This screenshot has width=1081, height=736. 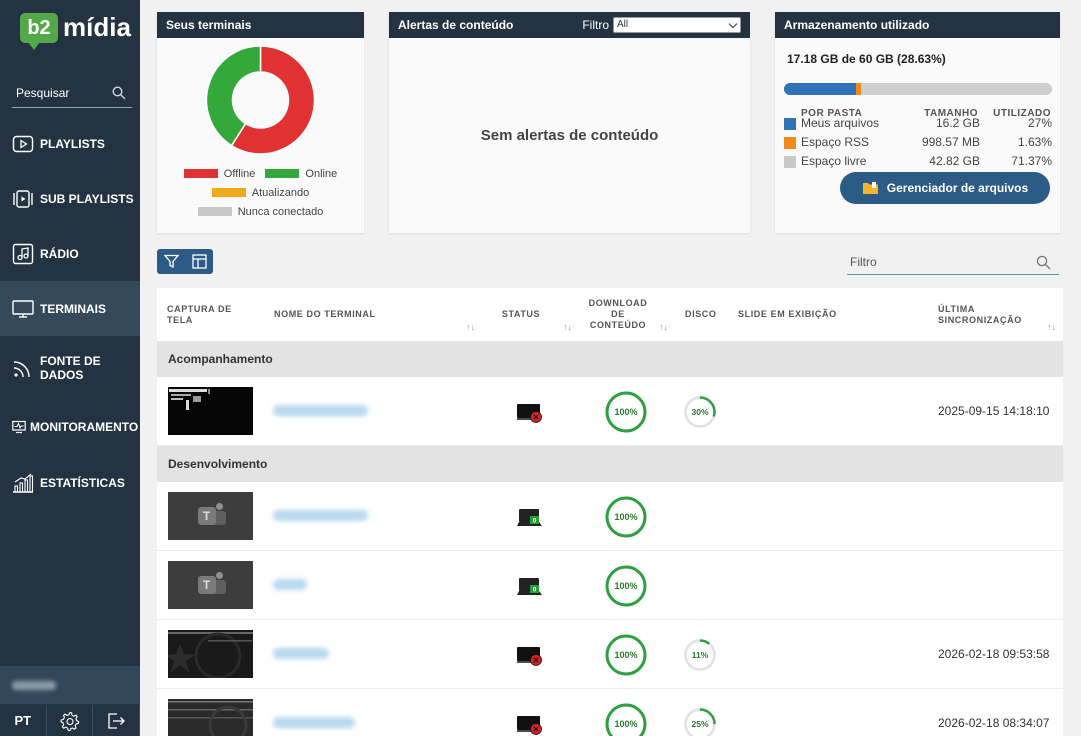 I want to click on sidebar-item-terminais: TERMINAIS, so click(x=70, y=308).